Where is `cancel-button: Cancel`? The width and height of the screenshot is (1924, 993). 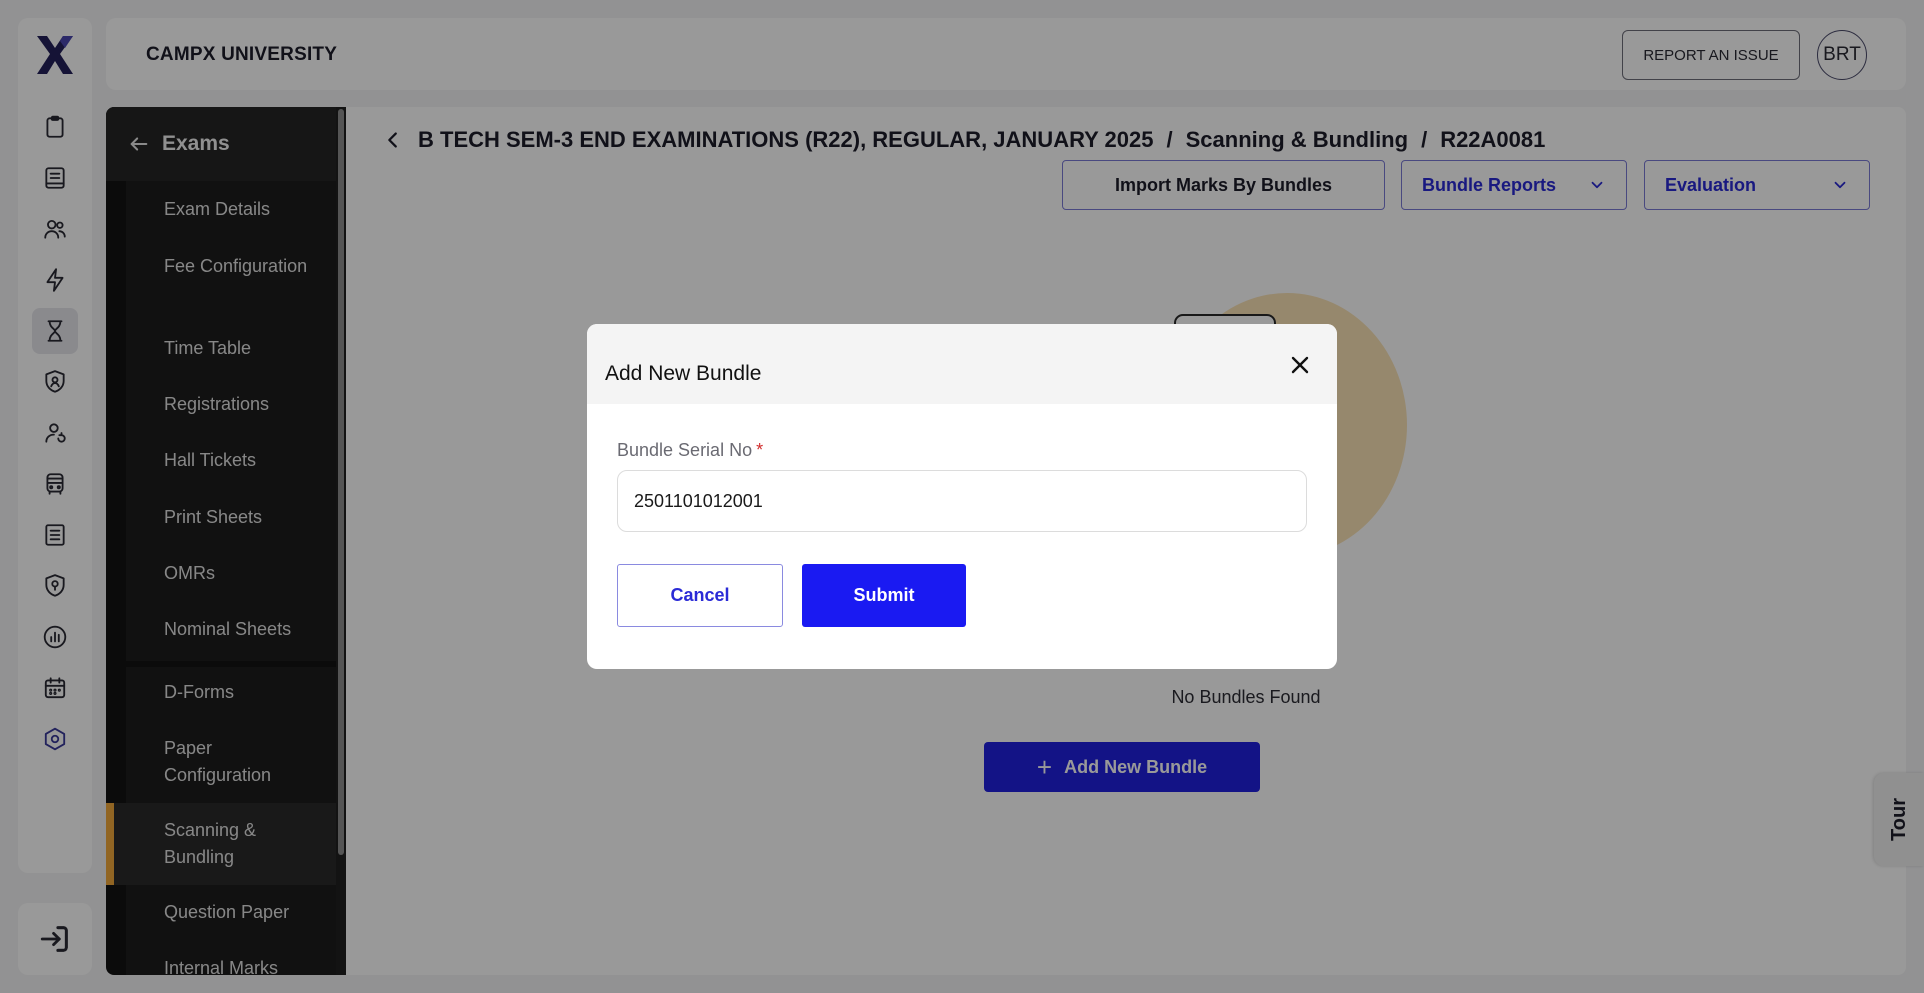
cancel-button: Cancel is located at coordinates (700, 595).